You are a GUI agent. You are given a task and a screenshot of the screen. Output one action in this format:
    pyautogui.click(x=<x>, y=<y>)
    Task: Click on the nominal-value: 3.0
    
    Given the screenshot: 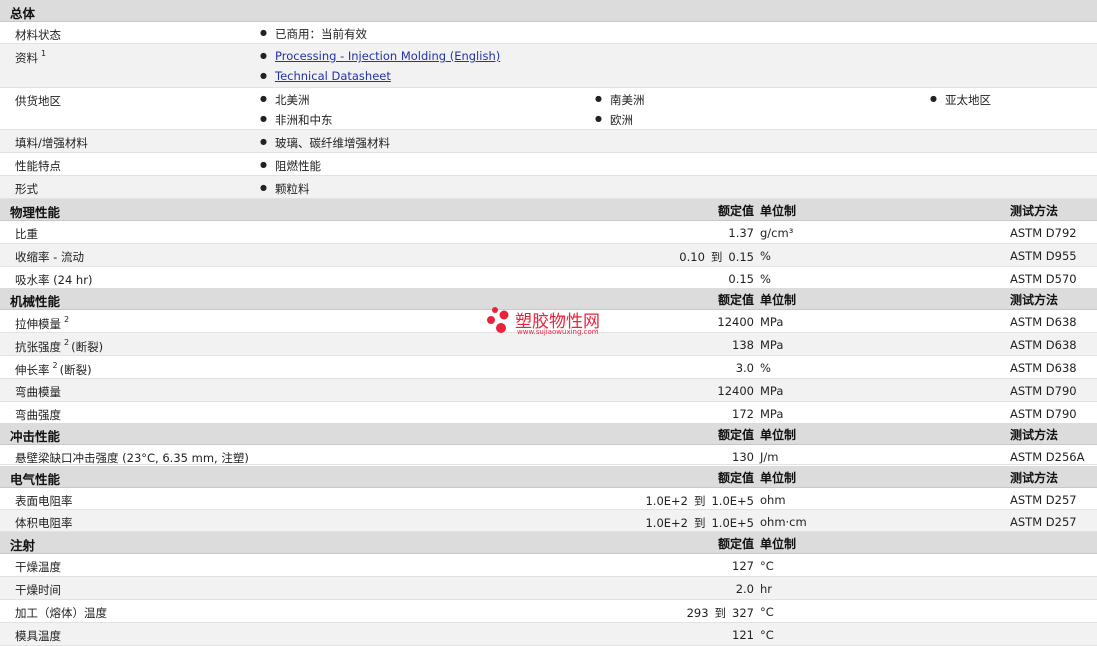 What is the action you would take?
    pyautogui.click(x=745, y=368)
    